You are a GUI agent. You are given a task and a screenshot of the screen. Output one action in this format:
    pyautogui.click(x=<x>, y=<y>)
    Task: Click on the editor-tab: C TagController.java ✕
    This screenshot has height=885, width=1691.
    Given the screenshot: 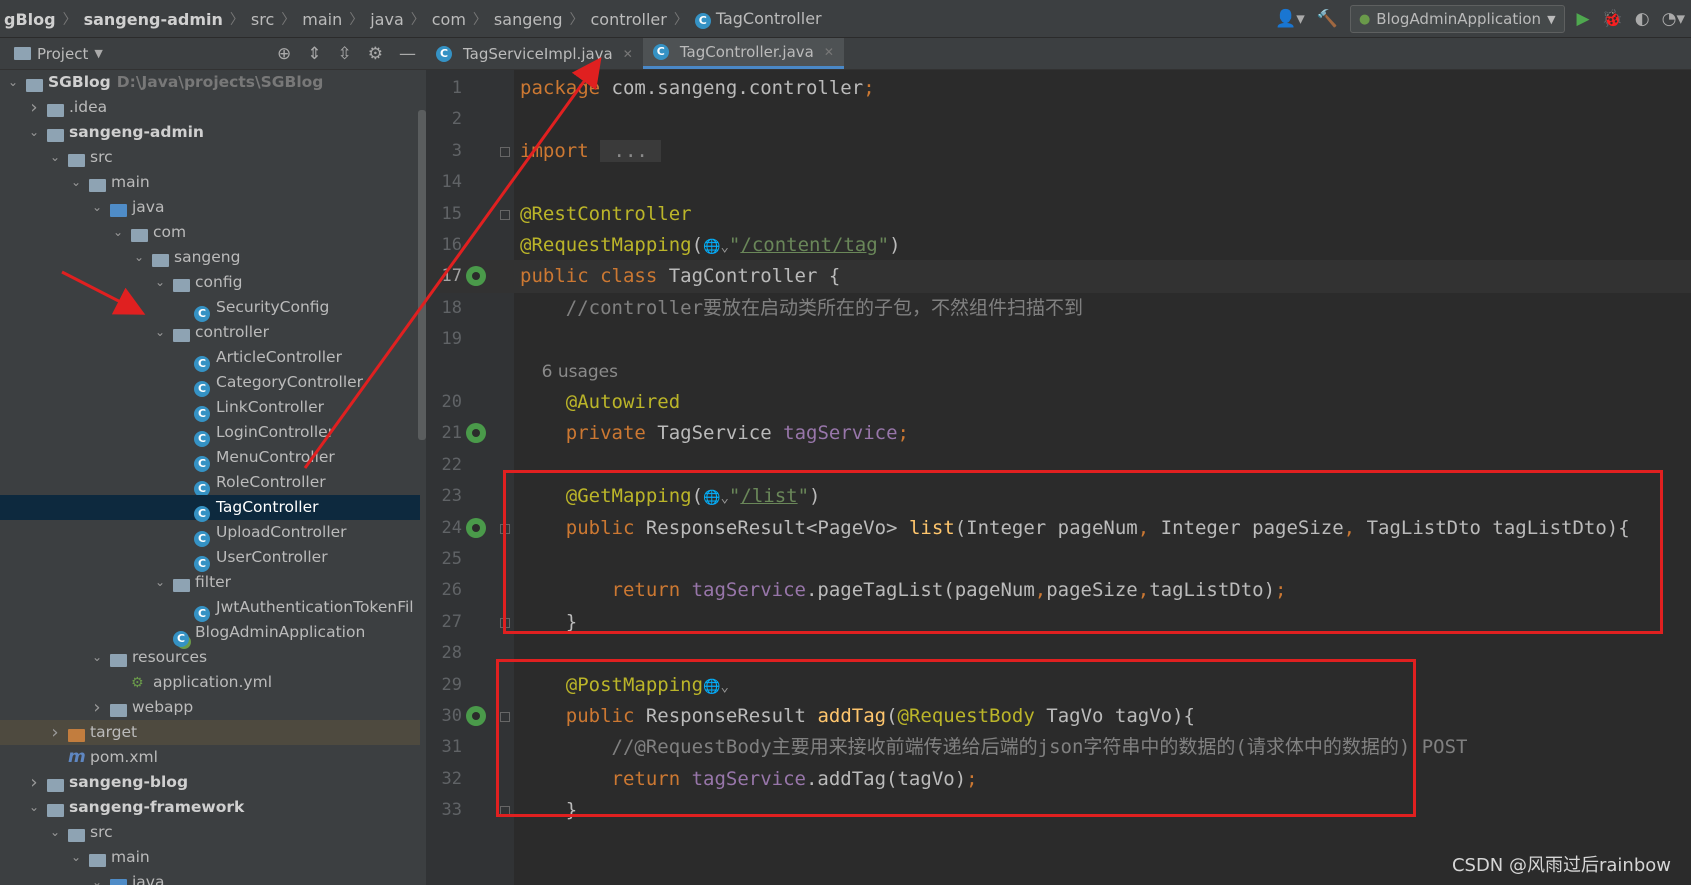 What is the action you would take?
    pyautogui.click(x=743, y=53)
    